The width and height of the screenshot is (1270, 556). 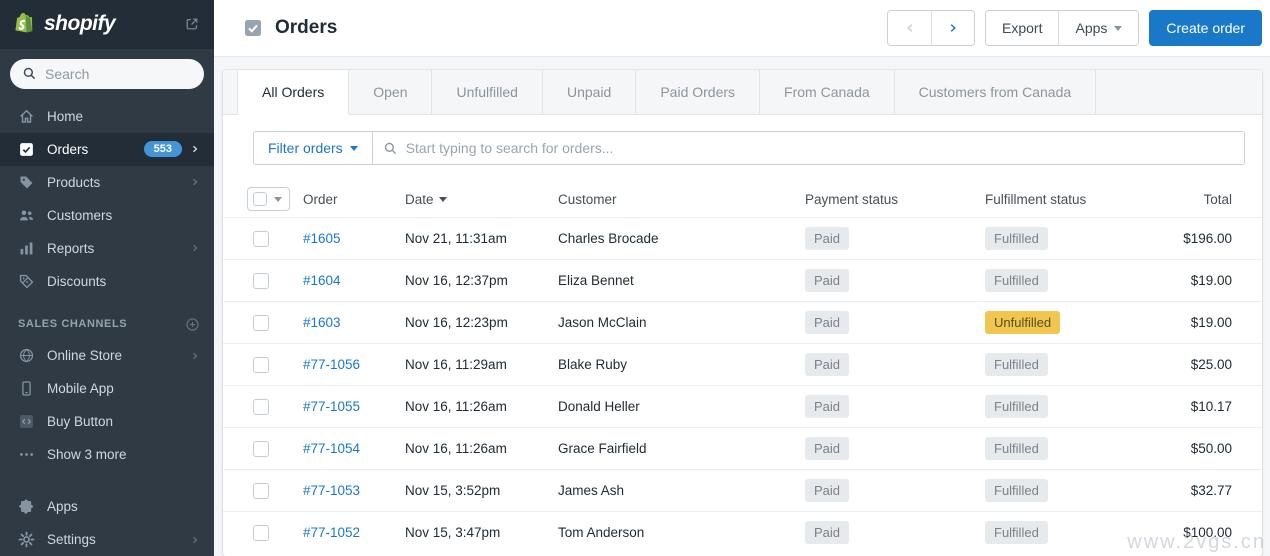 I want to click on customer-name: James Ash, so click(x=591, y=490).